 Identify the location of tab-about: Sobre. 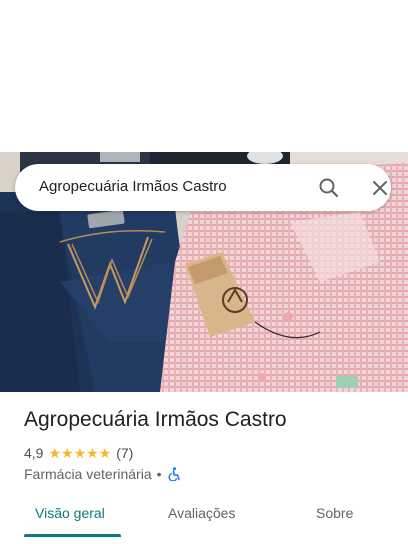
(334, 513).